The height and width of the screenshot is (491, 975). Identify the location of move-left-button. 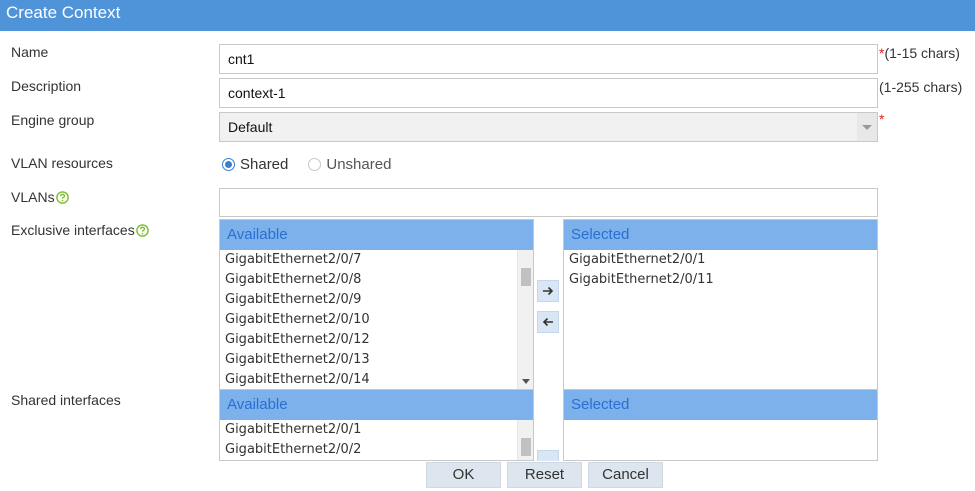
(548, 322).